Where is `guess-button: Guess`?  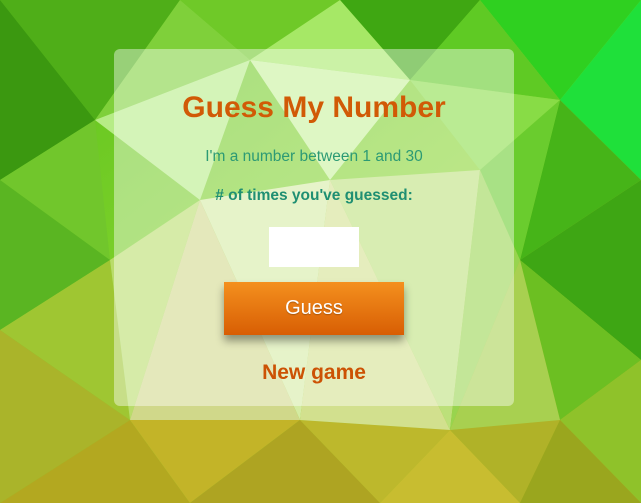
guess-button: Guess is located at coordinates (314, 308).